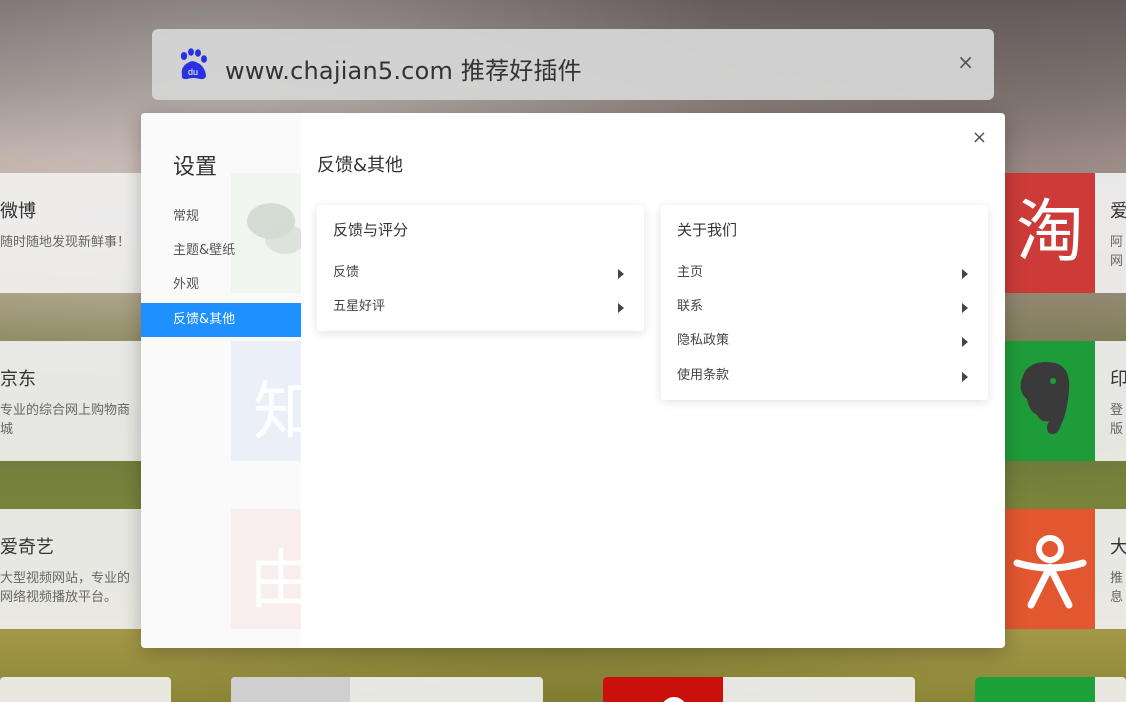 The height and width of the screenshot is (702, 1126). I want to click on nav-feedback-other: 反馈&其他, so click(221, 320).